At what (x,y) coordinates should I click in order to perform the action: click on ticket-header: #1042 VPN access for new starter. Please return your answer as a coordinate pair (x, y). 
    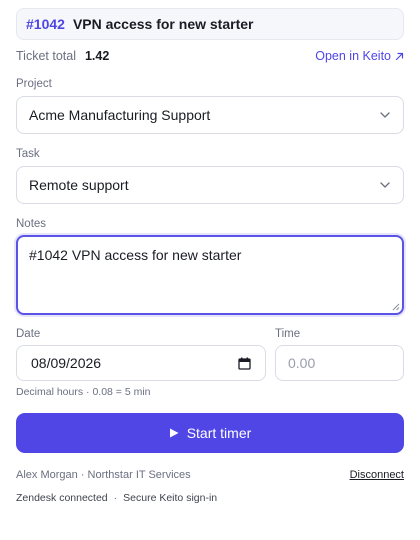
    Looking at the image, I should click on (210, 24).